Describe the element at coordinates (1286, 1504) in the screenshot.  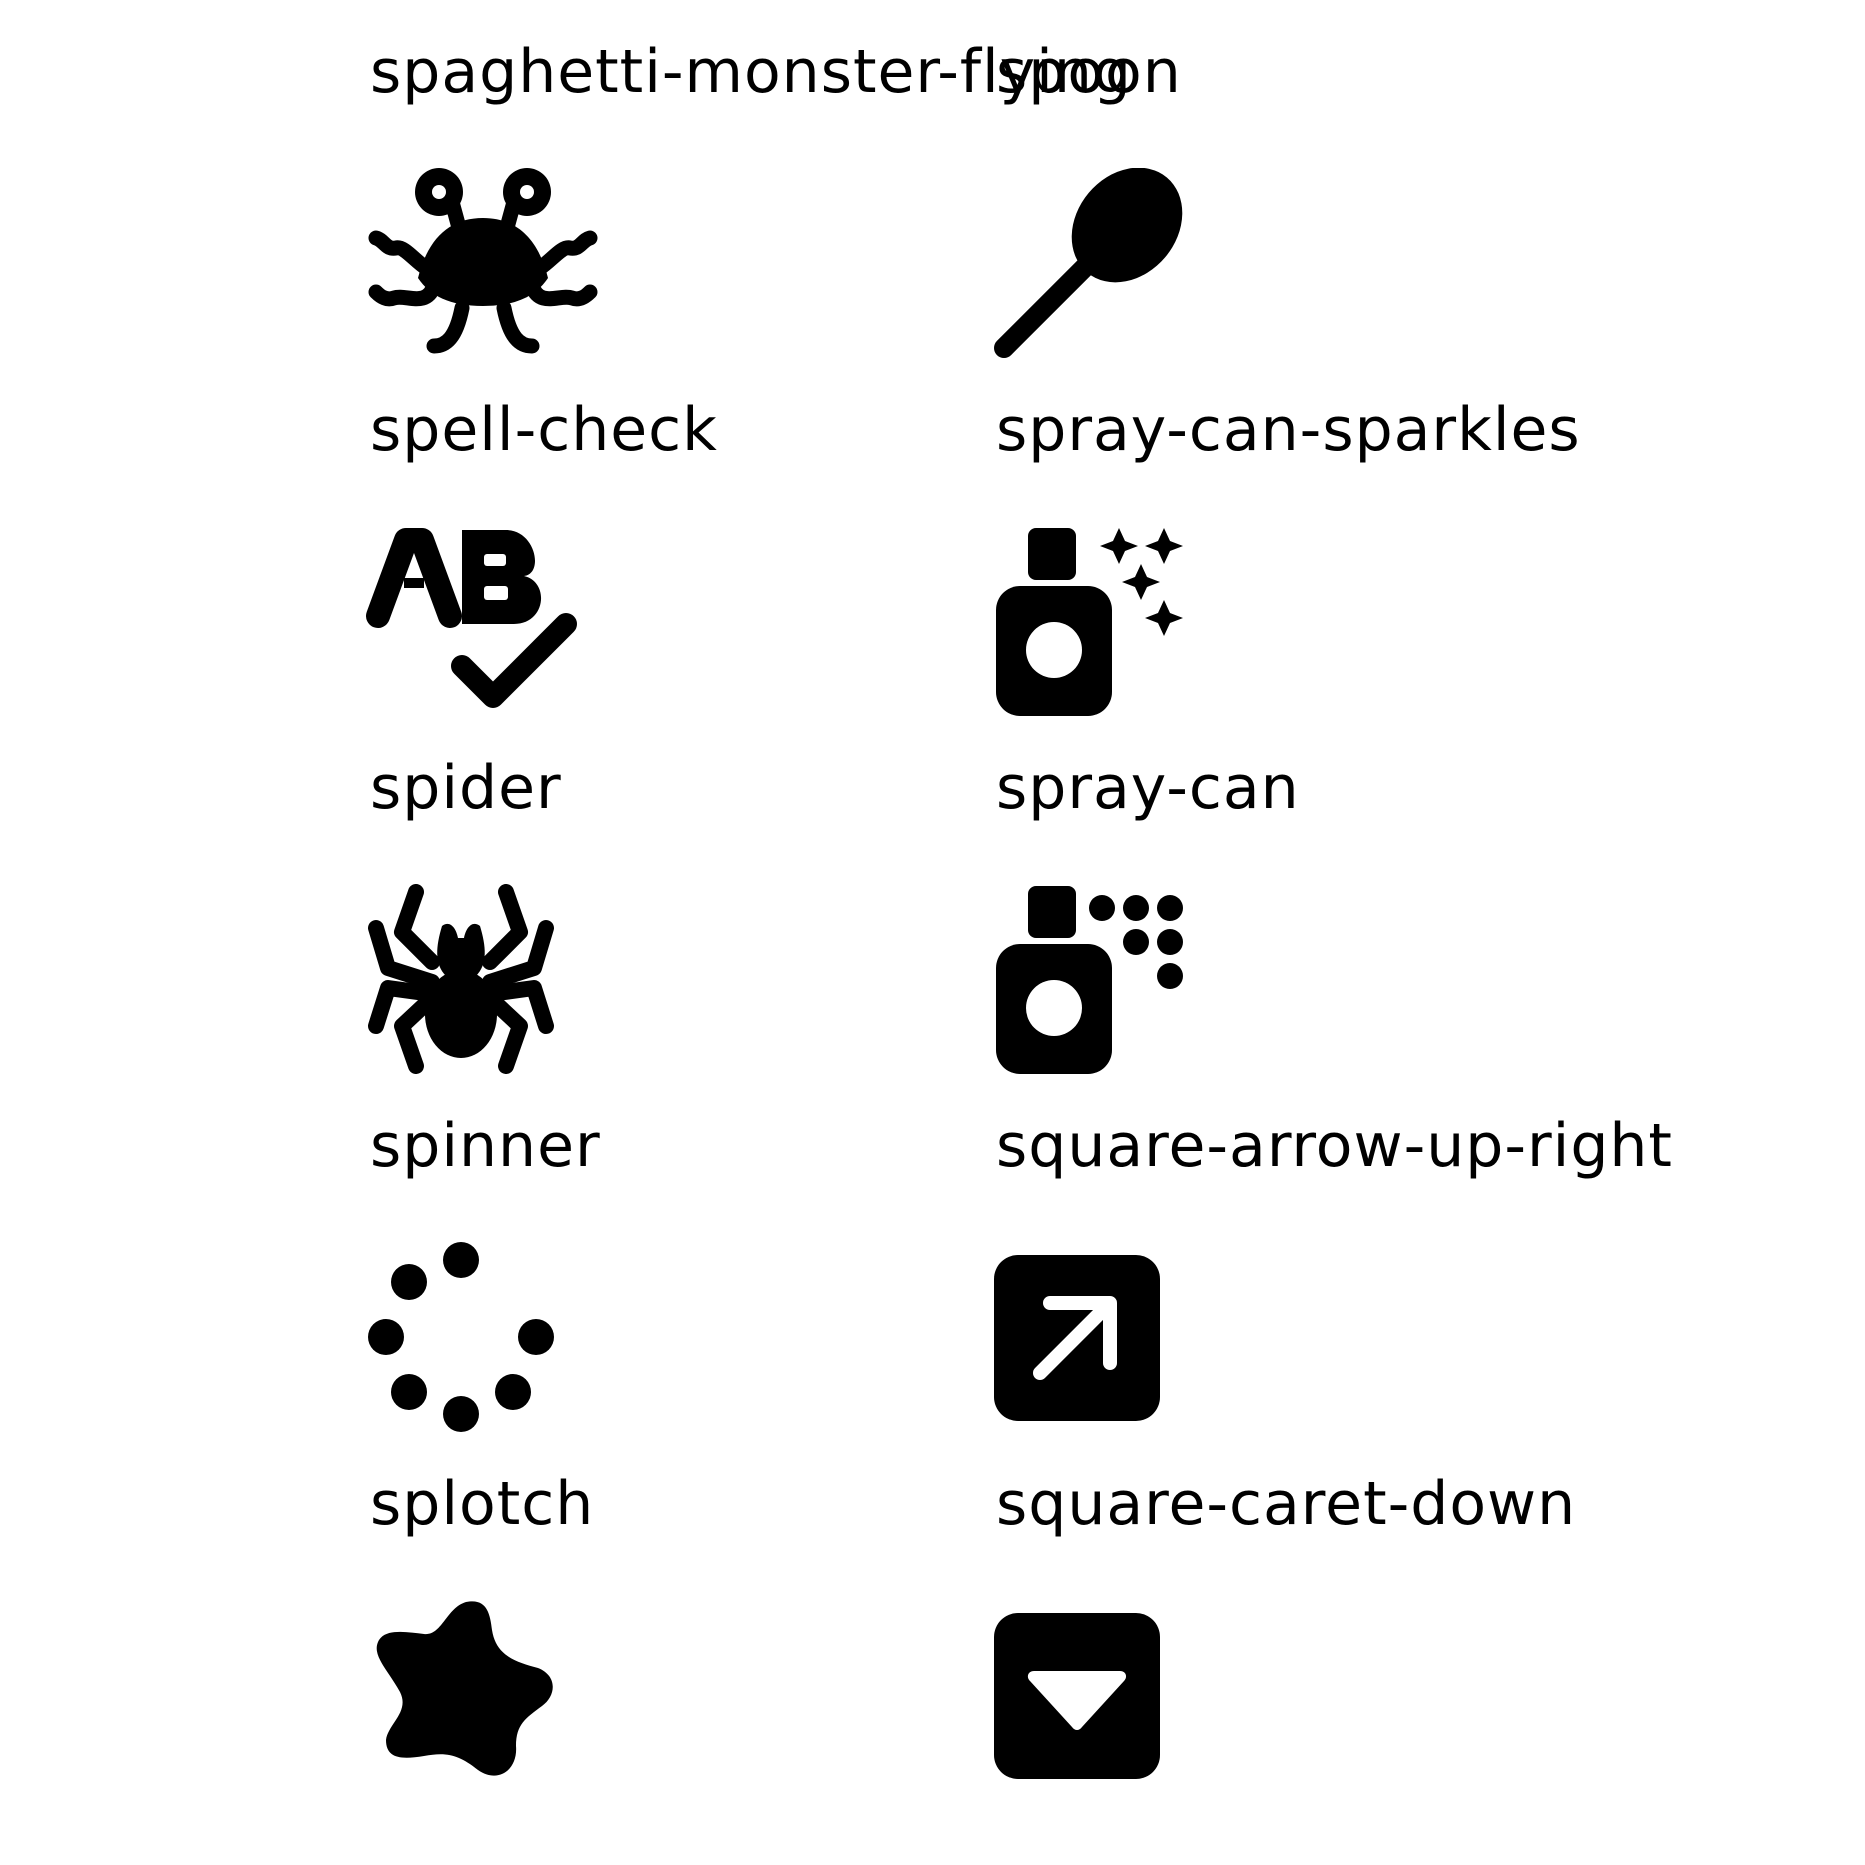
I see `icon-label-square-caret-down: square-caret-down` at that location.